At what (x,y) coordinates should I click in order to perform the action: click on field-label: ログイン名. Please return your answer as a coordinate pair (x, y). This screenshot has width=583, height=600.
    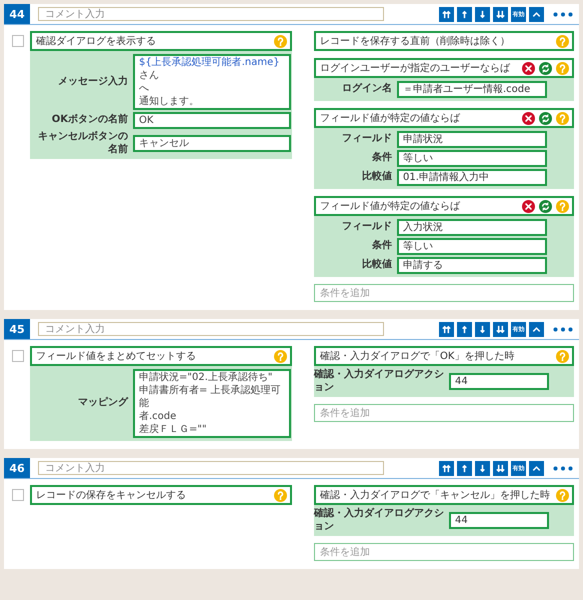
    Looking at the image, I should click on (366, 89).